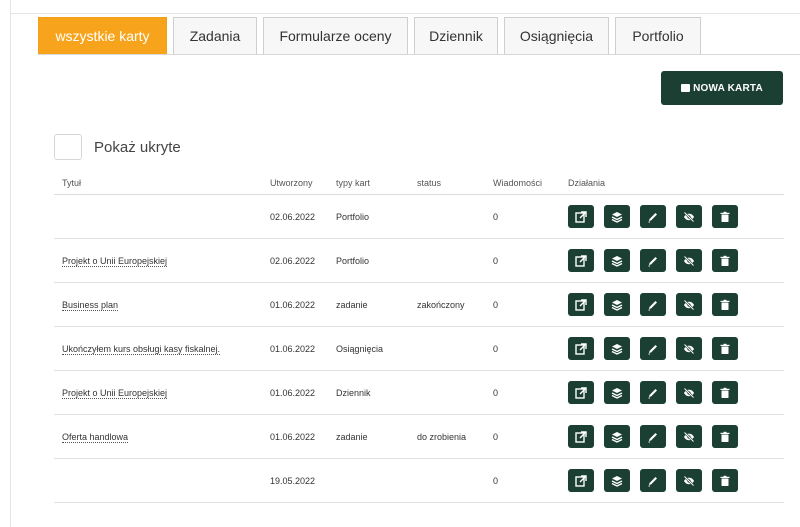  Describe the element at coordinates (158, 436) in the screenshot. I see `cell-title: Oferta handlowa` at that location.